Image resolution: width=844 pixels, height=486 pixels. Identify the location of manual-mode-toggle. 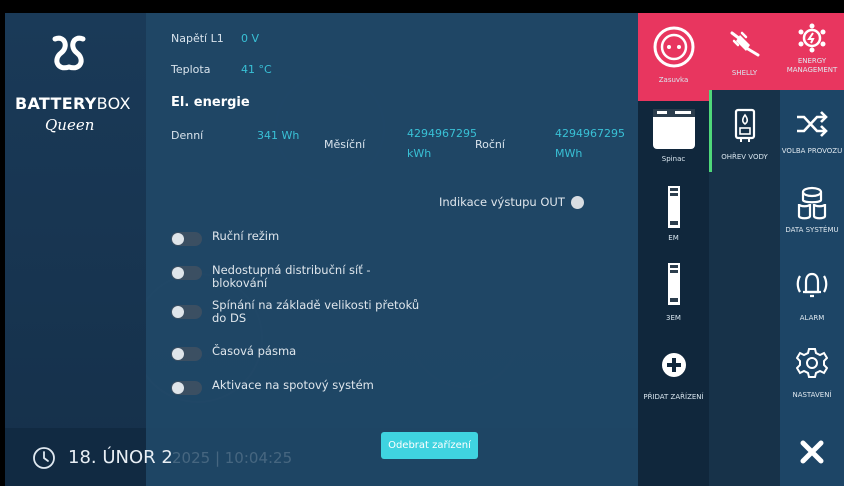
(186, 239).